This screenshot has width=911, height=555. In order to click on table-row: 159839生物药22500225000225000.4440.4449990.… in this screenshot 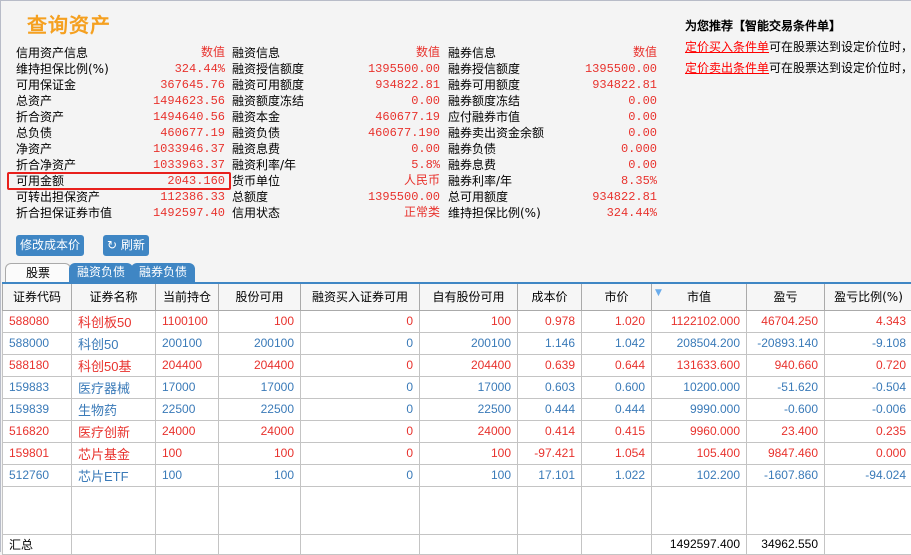, I will do `click(457, 409)`.